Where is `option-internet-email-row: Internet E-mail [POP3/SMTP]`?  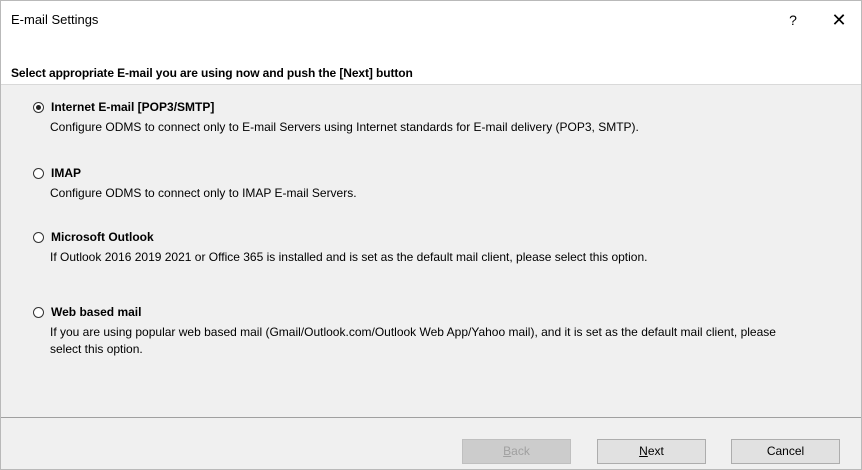
option-internet-email-row: Internet E-mail [POP3/SMTP] is located at coordinates (433, 107).